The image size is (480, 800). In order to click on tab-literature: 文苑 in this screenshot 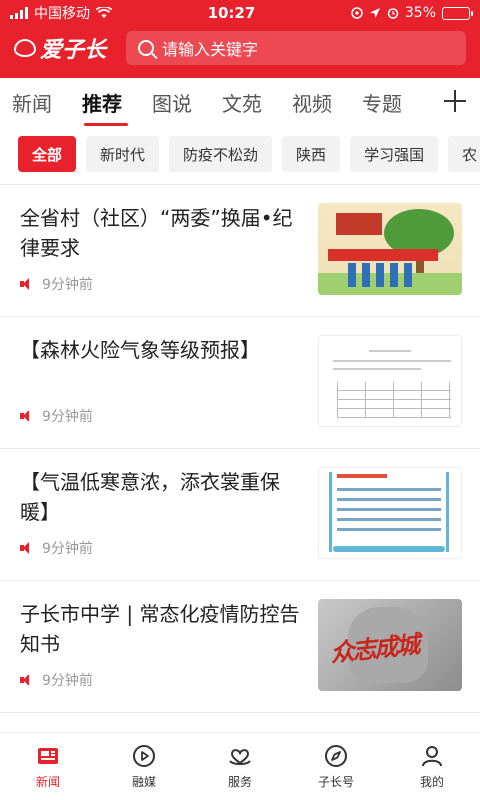, I will do `click(257, 102)`.